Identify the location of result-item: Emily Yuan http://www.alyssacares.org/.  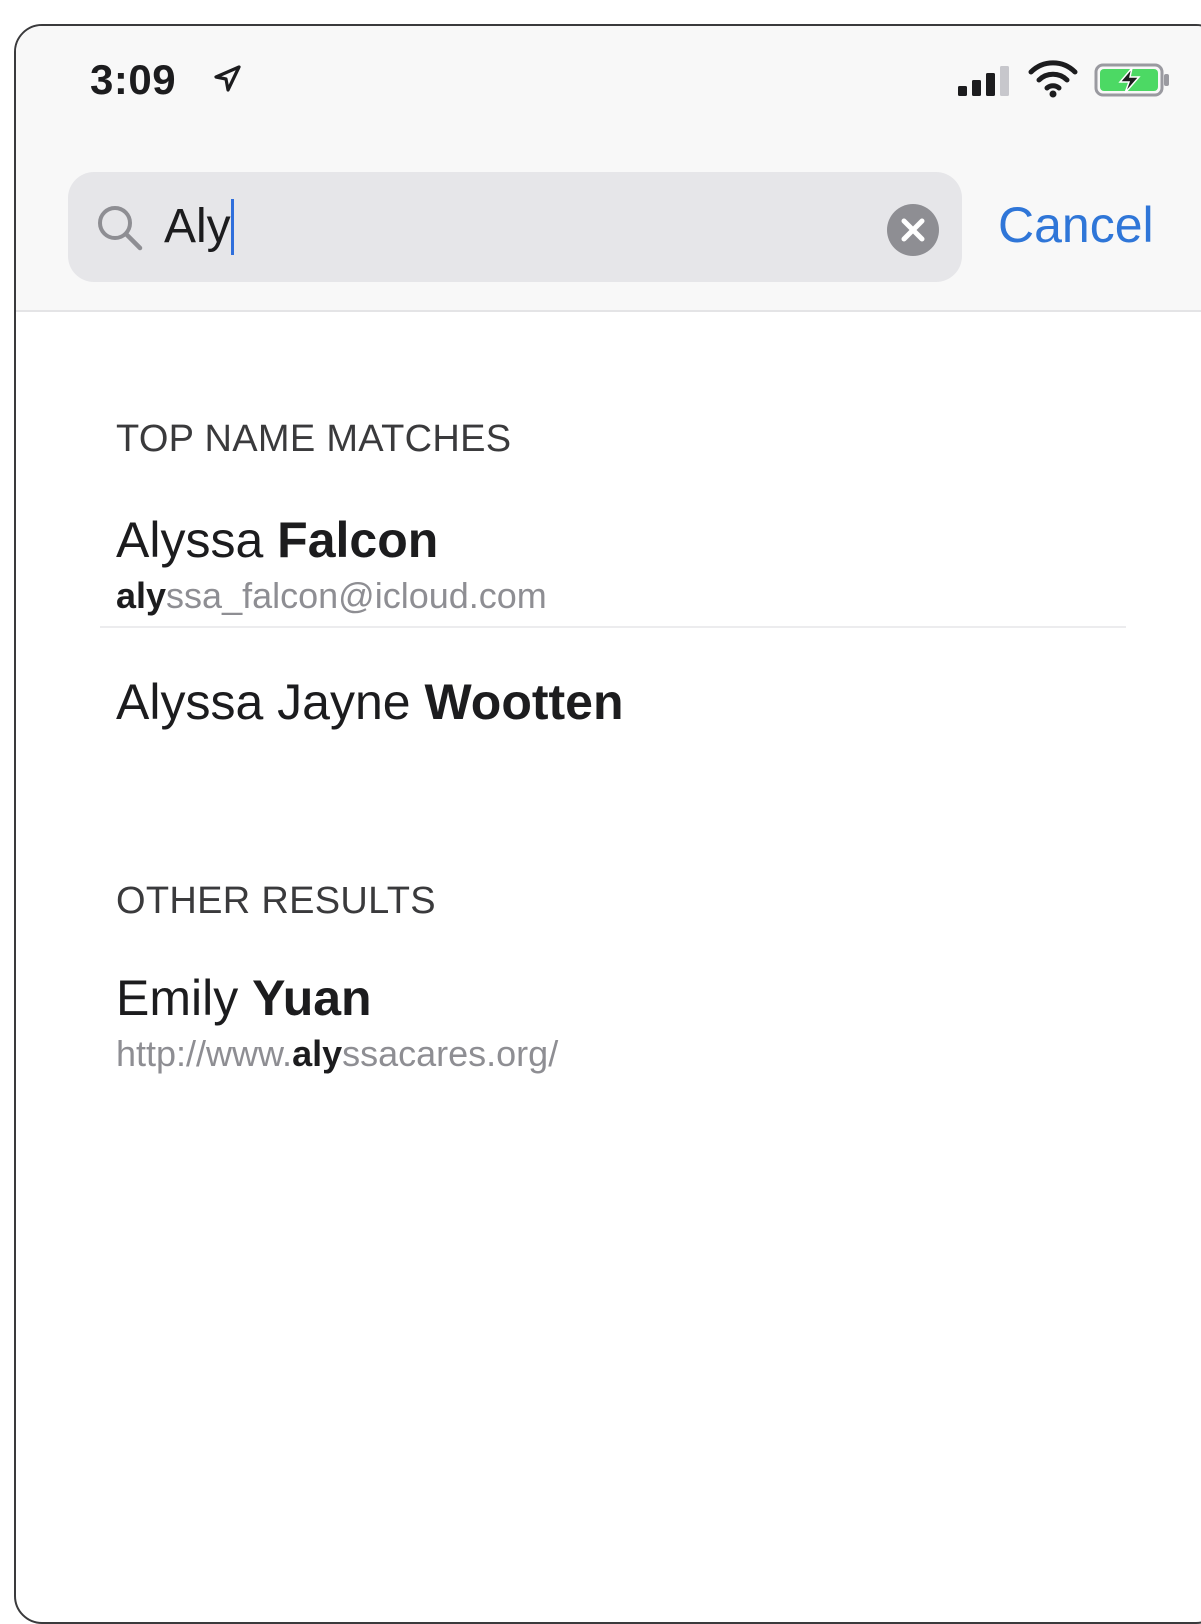
(621, 1022).